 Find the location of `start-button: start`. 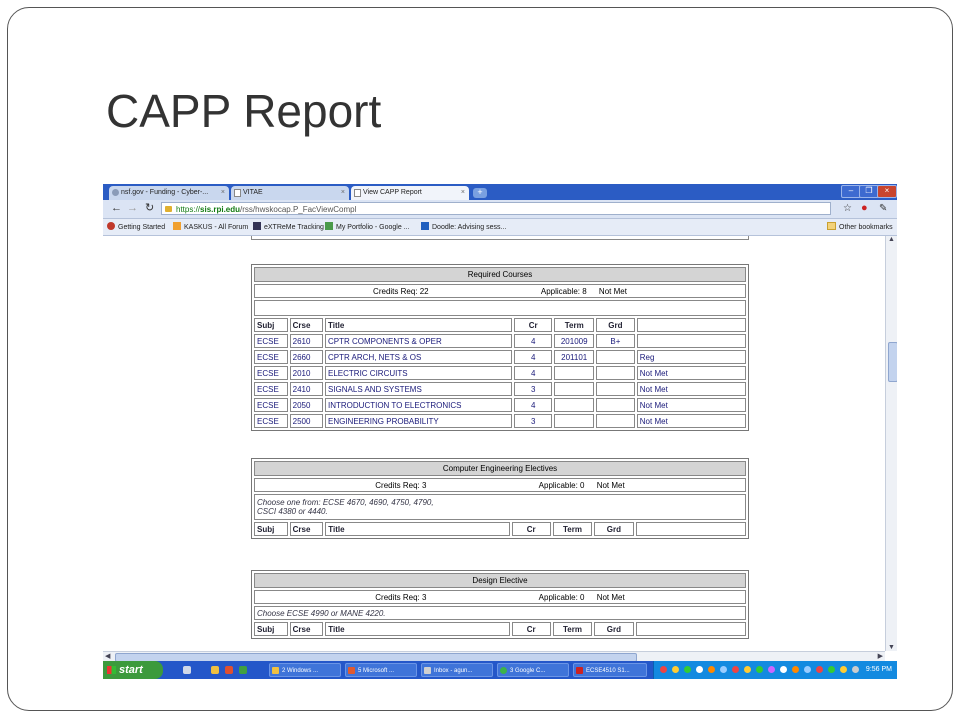

start-button: start is located at coordinates (133, 670).